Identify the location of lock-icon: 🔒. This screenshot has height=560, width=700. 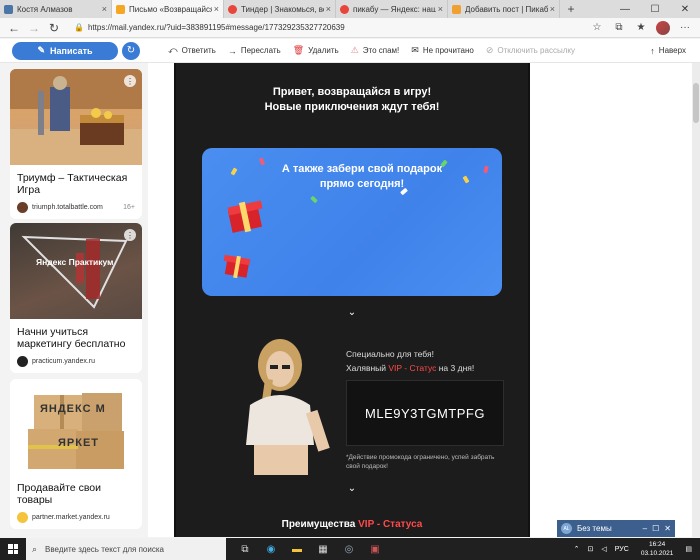
(79, 27).